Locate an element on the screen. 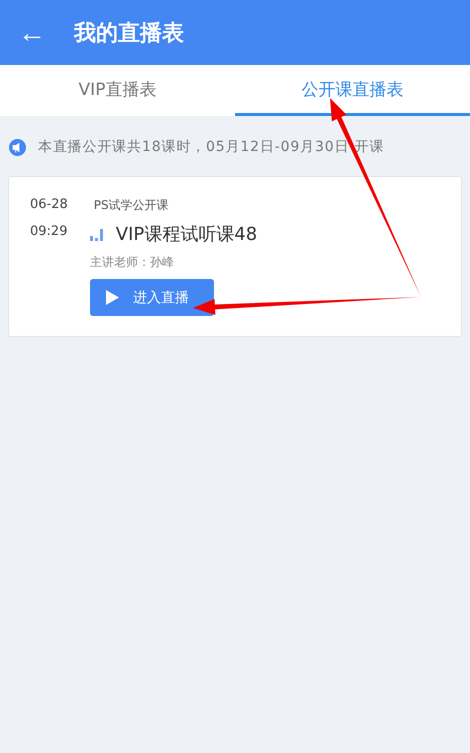 The height and width of the screenshot is (753, 470). enter-live-button: 进入直播 is located at coordinates (152, 297).